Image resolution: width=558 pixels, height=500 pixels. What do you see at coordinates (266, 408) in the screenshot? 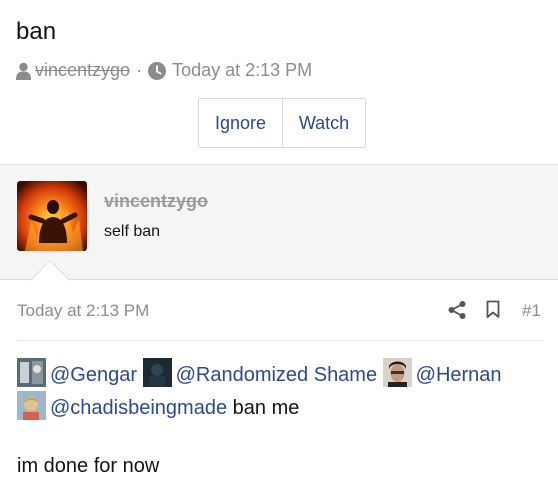
I see `post-text-ban-me: ban me` at bounding box center [266, 408].